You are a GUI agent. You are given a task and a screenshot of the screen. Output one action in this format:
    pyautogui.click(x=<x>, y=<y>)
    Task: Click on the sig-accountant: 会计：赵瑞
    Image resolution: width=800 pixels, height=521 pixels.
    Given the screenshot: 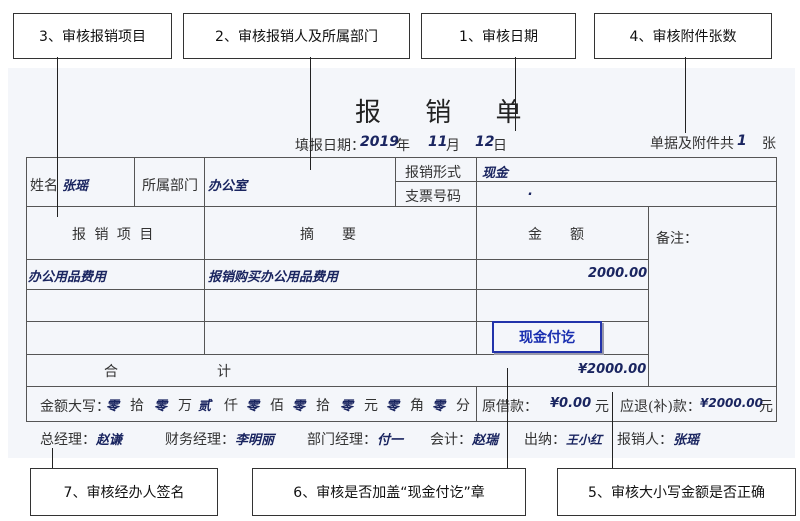 What is the action you would take?
    pyautogui.click(x=464, y=439)
    